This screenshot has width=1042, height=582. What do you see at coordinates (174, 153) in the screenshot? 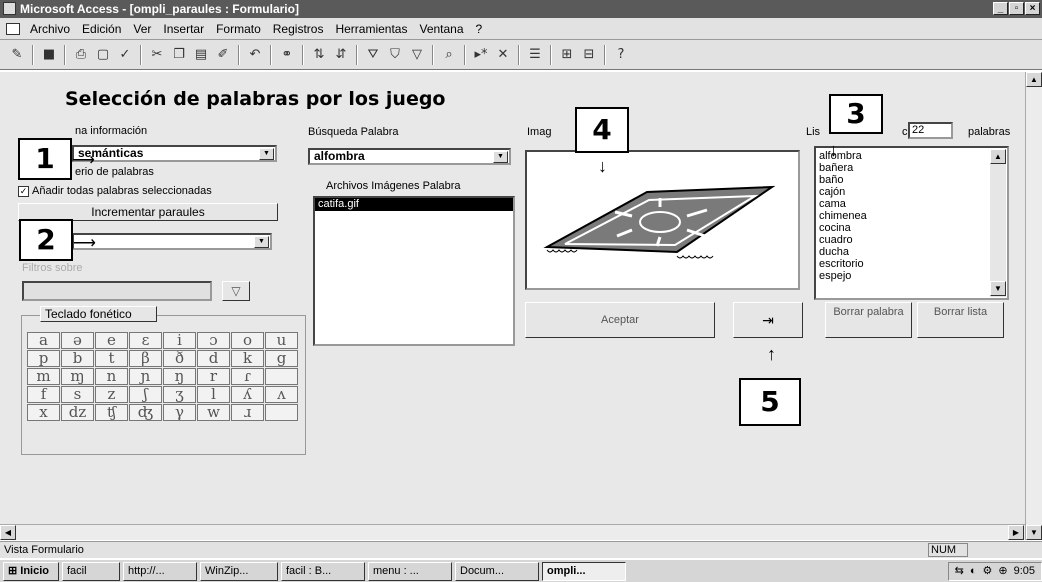
I see `semantic-combo: semánticas ▼` at bounding box center [174, 153].